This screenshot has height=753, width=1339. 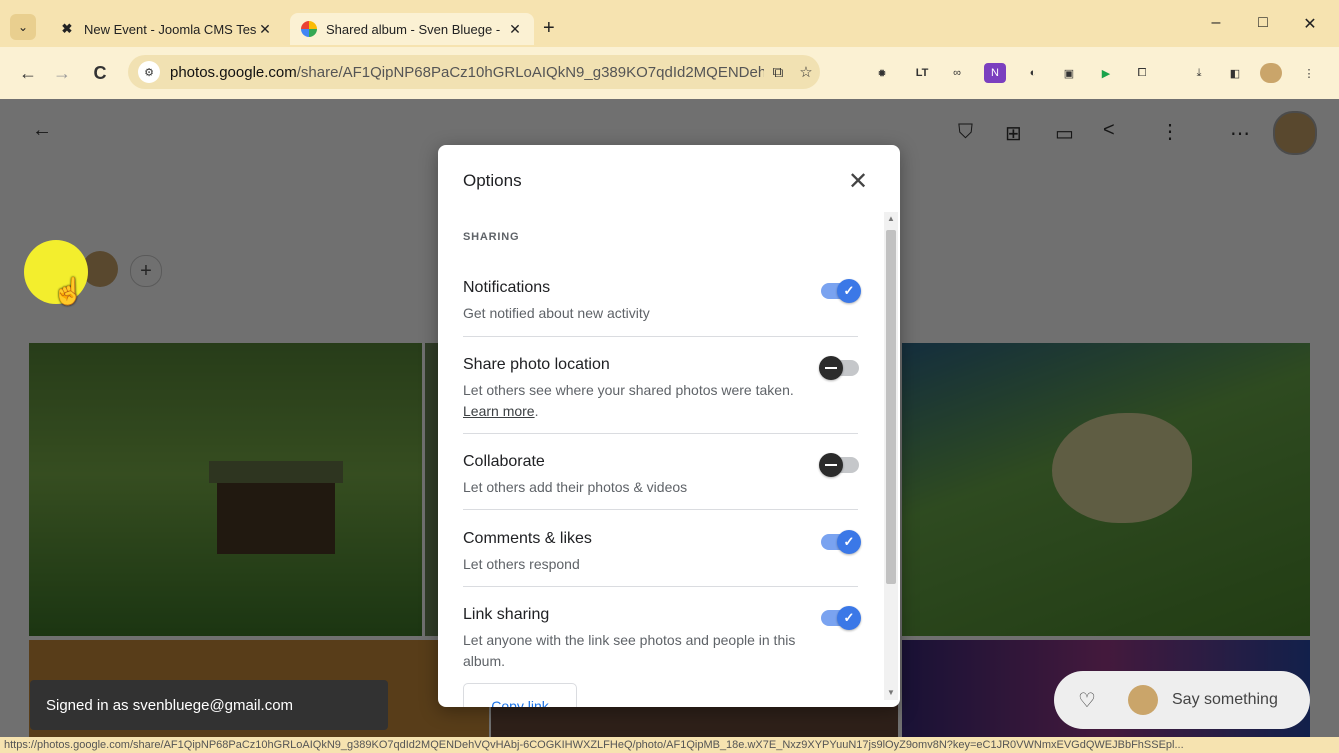 What do you see at coordinates (499, 411) in the screenshot?
I see `learn-more-link: Learn more` at bounding box center [499, 411].